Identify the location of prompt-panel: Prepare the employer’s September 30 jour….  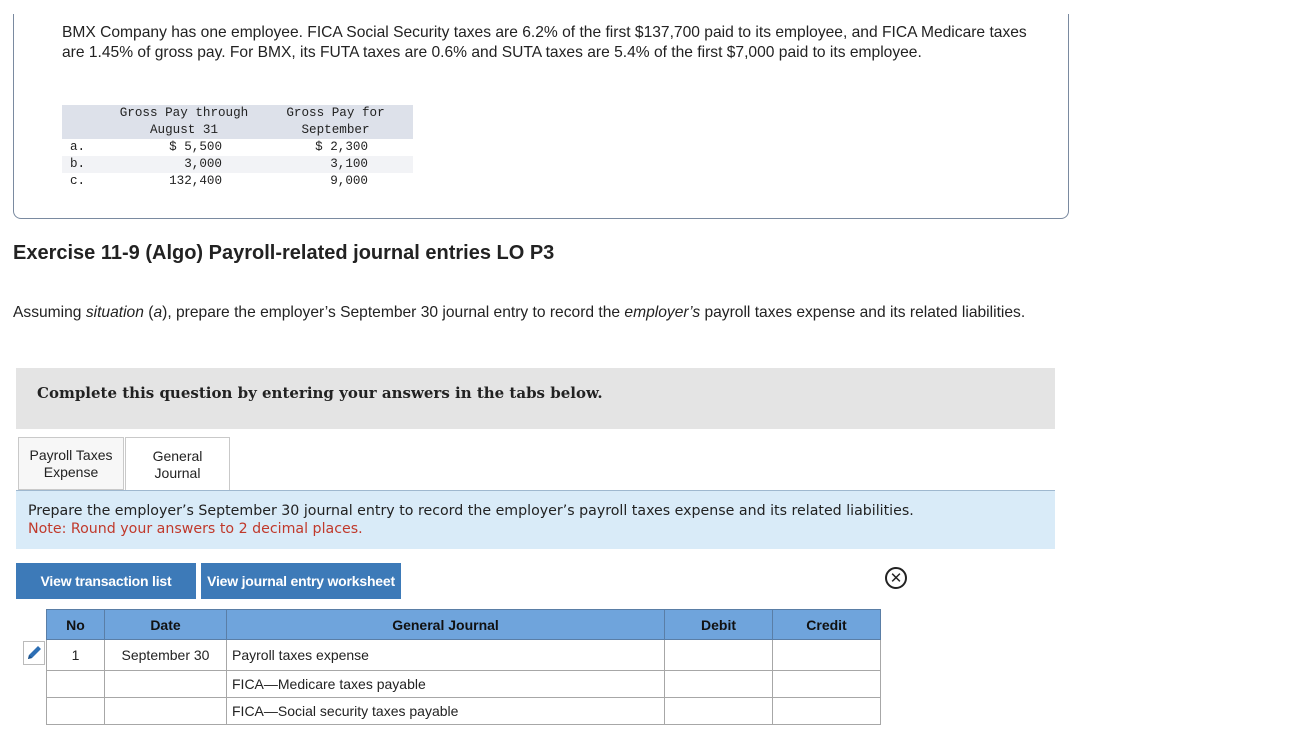
(535, 519).